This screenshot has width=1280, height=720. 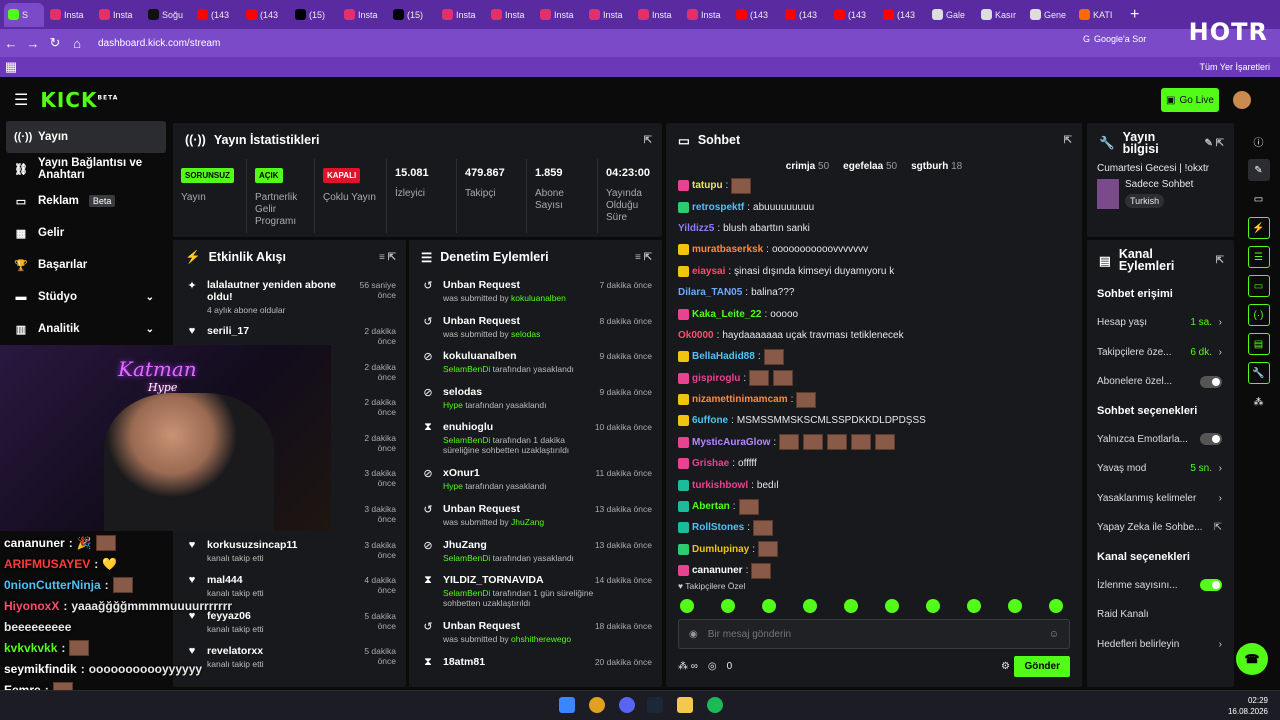 I want to click on chat-username: BellaHadid88, so click(x=723, y=356).